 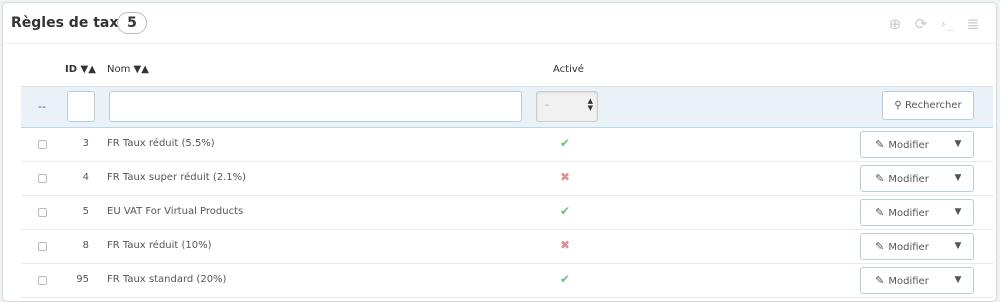 I want to click on row-name: FR Taux super réduit (2.1%), so click(x=177, y=177).